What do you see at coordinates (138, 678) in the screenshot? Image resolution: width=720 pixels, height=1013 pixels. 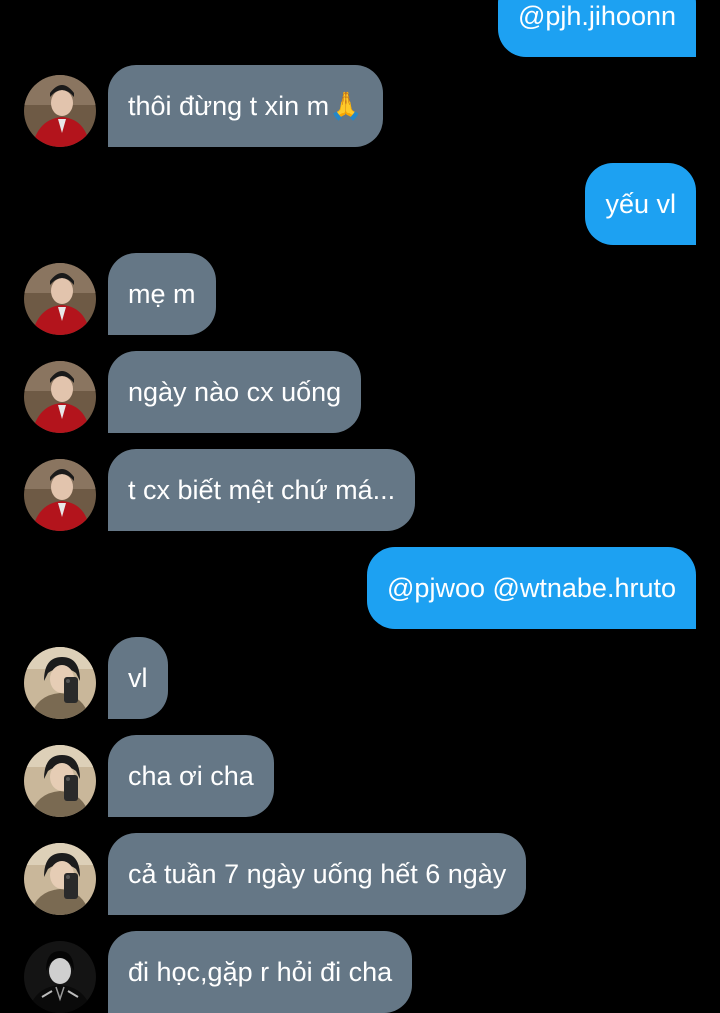 I see `incoming-message-bubble: vl` at bounding box center [138, 678].